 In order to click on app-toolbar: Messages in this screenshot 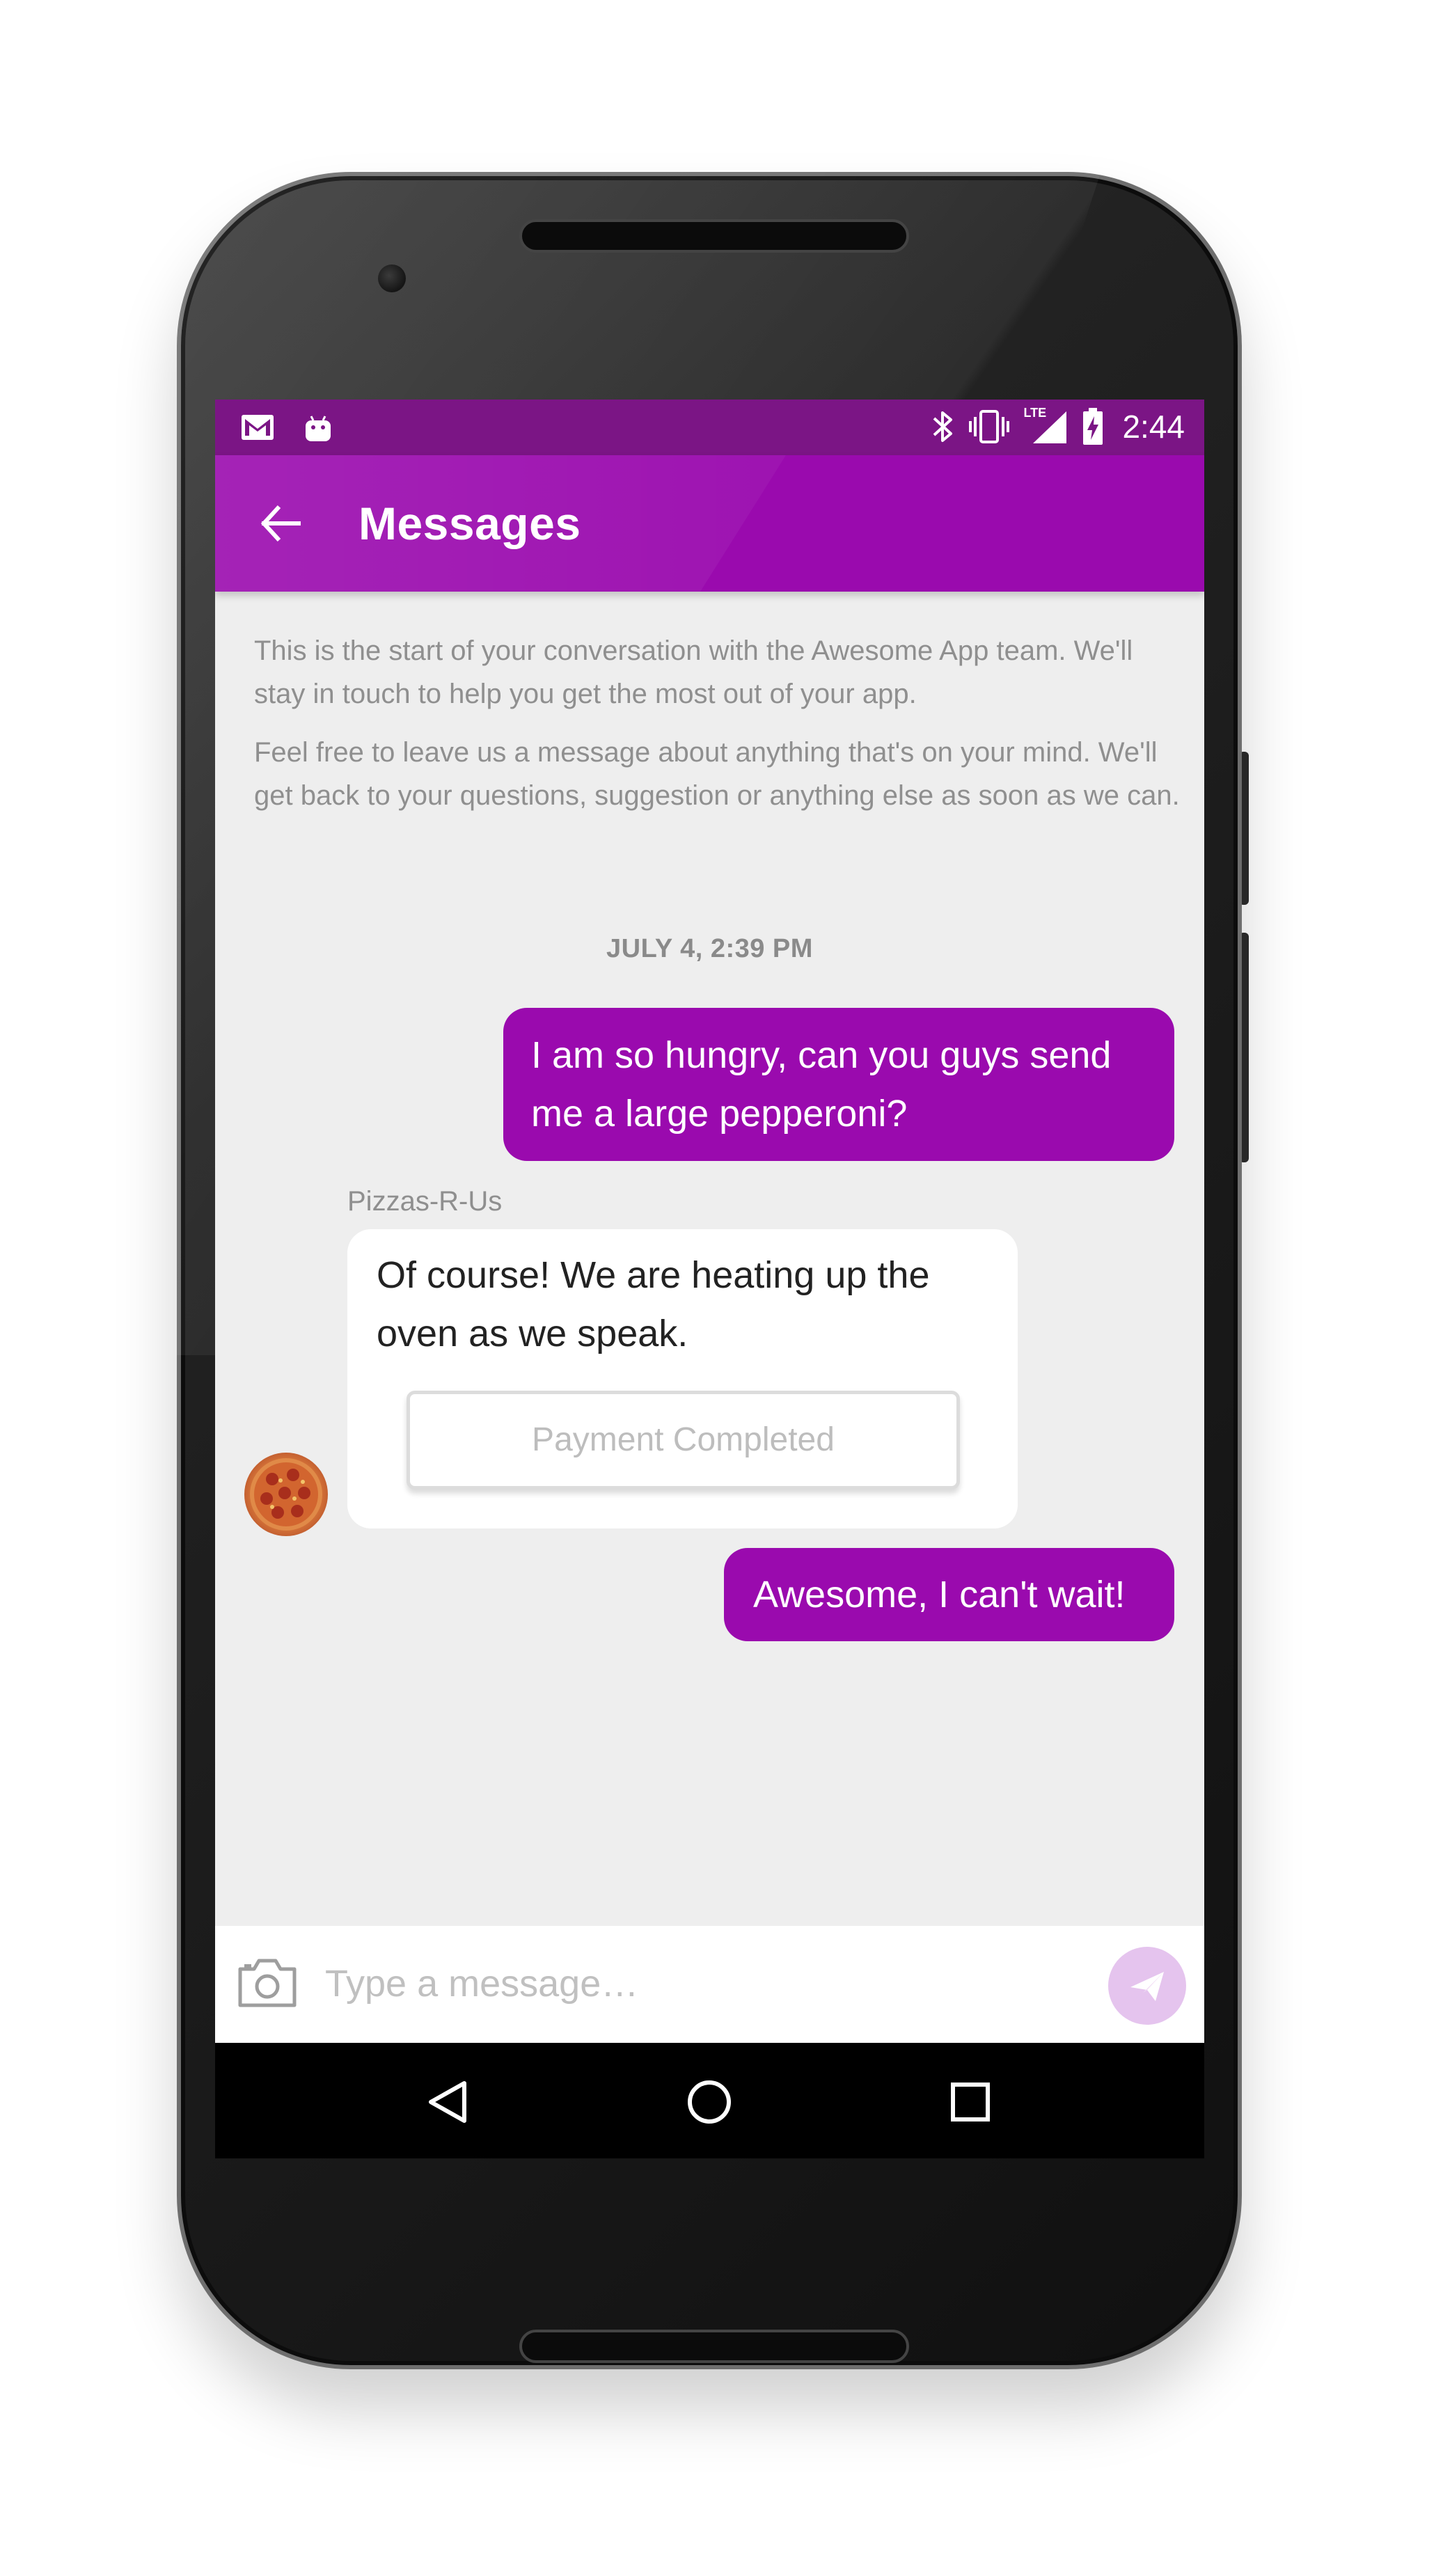, I will do `click(709, 523)`.